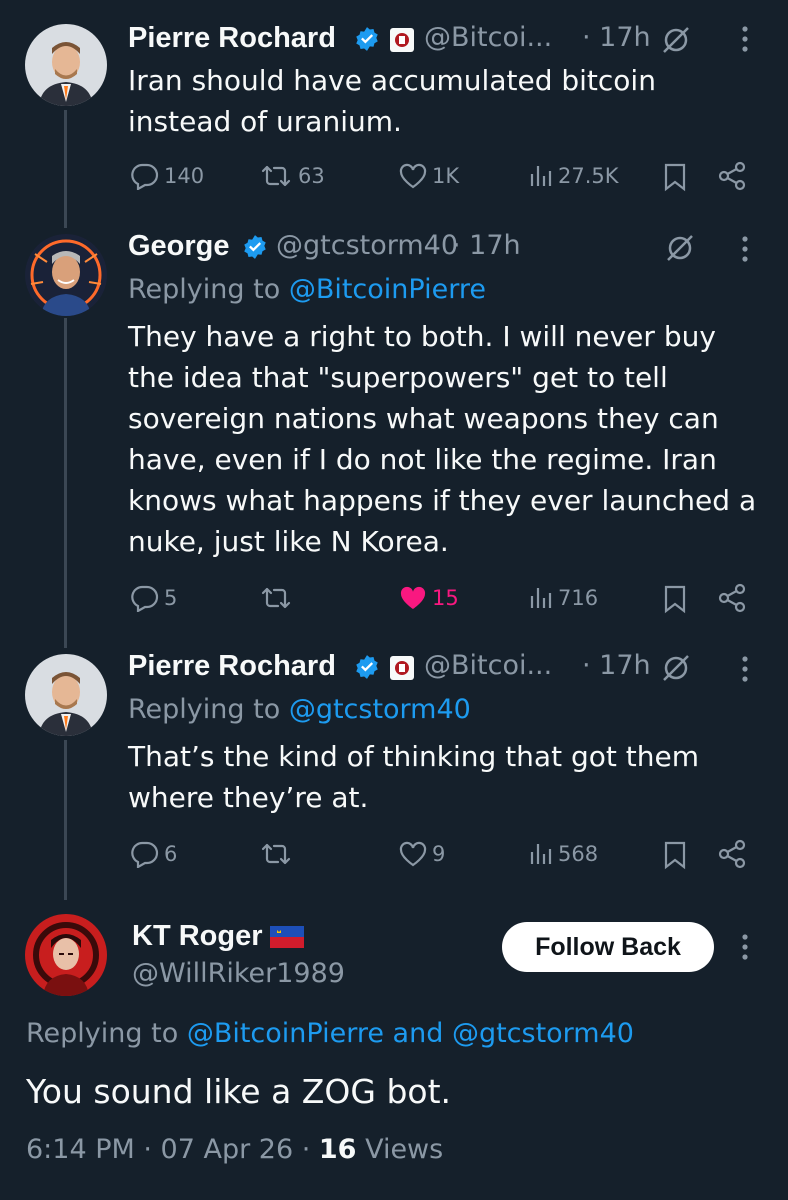 This screenshot has height=1200, width=788. What do you see at coordinates (238, 973) in the screenshot?
I see `author-handle: @WillRiker1989` at bounding box center [238, 973].